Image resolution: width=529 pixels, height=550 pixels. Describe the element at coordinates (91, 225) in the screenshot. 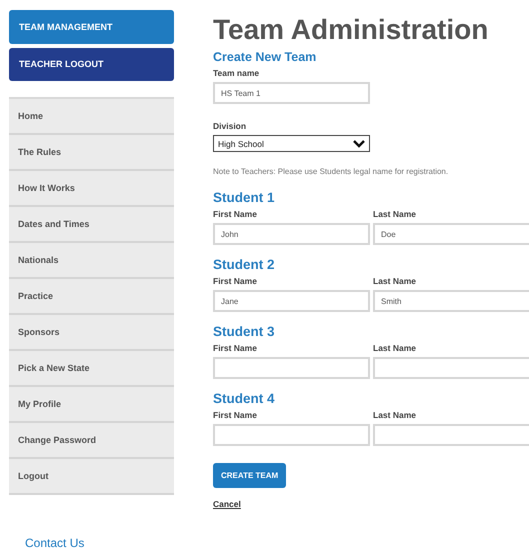

I see `nav-item: Dates and Times` at that location.